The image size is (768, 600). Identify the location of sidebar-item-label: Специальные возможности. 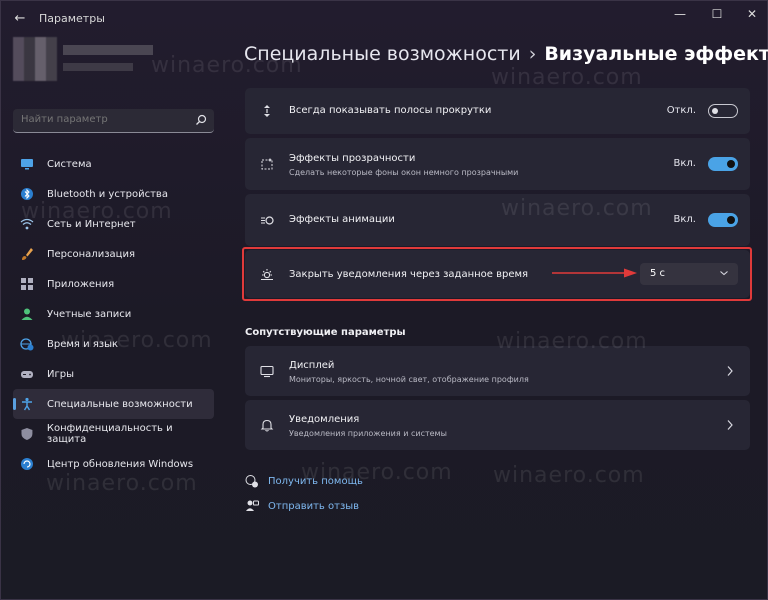
(120, 404).